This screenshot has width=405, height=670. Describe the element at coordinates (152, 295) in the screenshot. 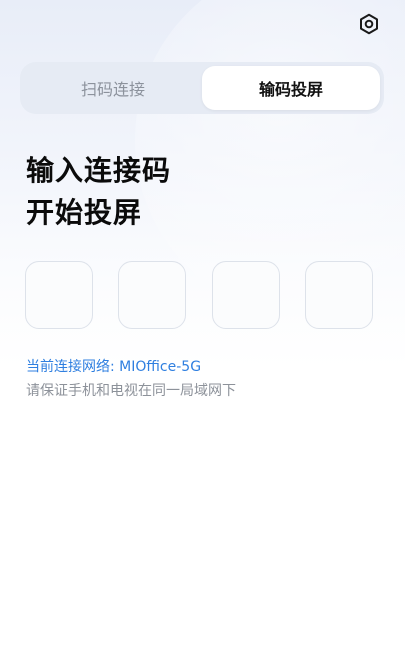

I see `code-digit-2-input` at that location.